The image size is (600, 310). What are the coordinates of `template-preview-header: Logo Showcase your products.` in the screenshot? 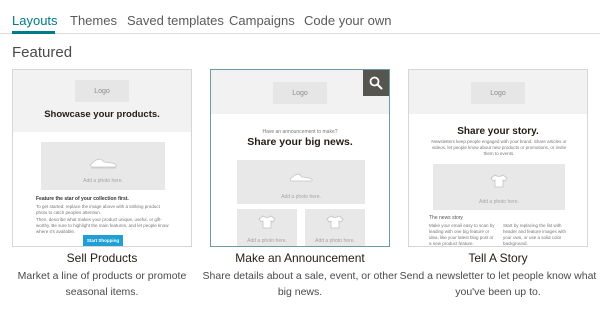 It's located at (102, 101).